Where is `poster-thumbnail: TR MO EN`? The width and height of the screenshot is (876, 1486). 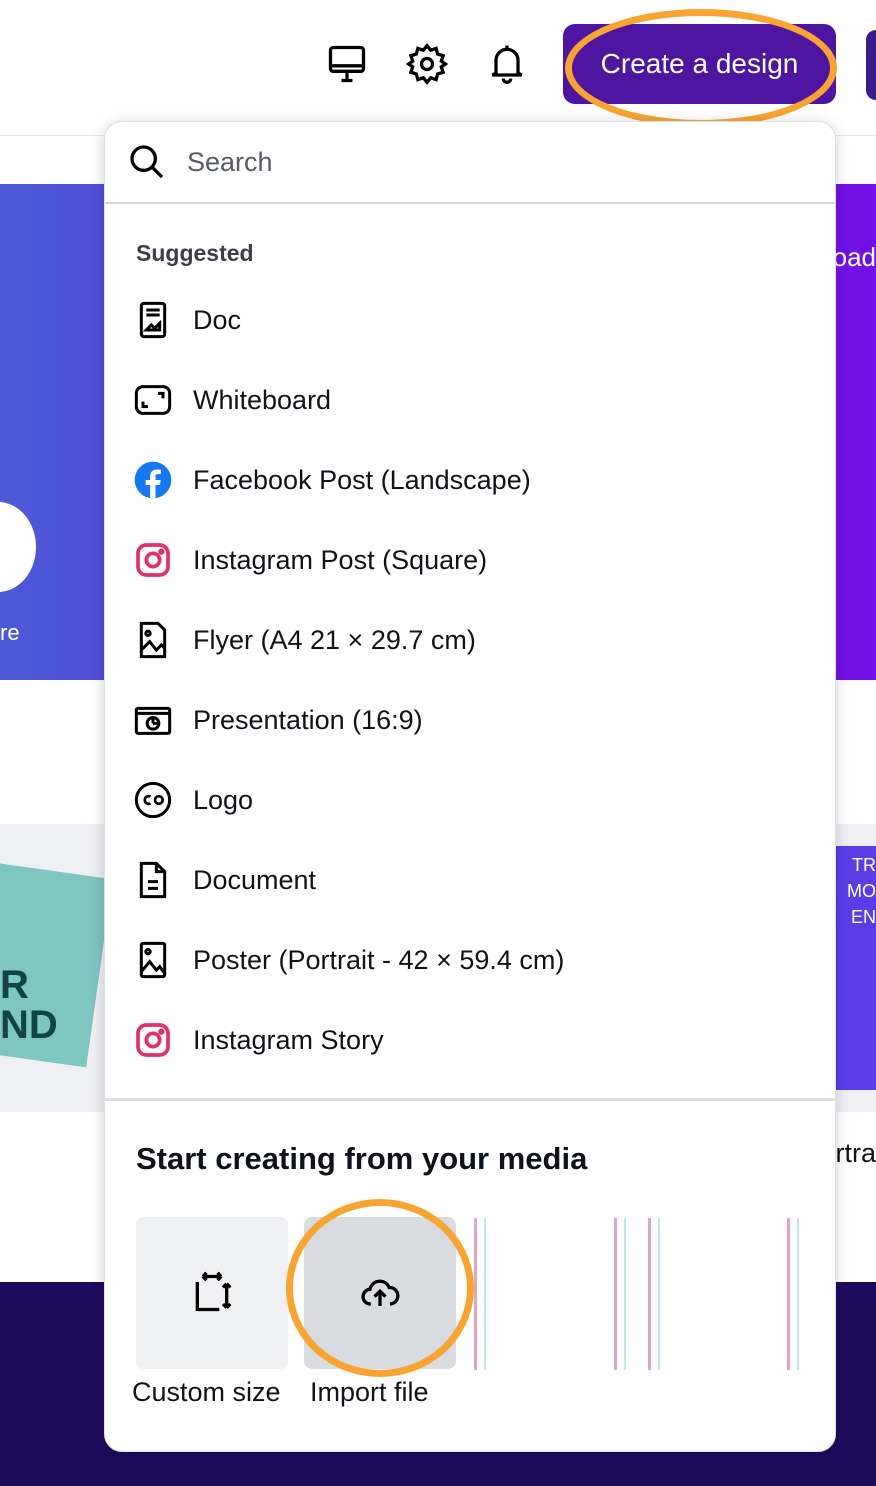 poster-thumbnail: TR MO EN is located at coordinates (856, 968).